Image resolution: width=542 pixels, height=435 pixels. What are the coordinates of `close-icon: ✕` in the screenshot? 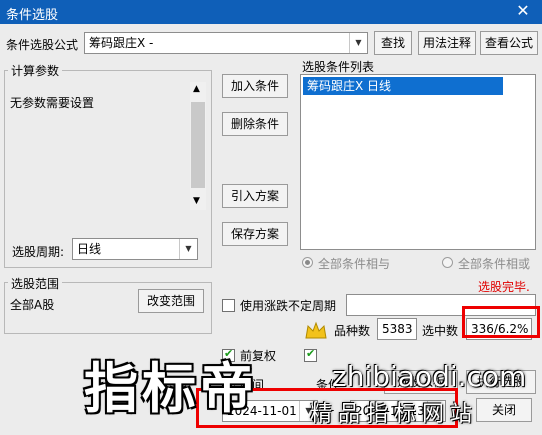 It's located at (523, 11).